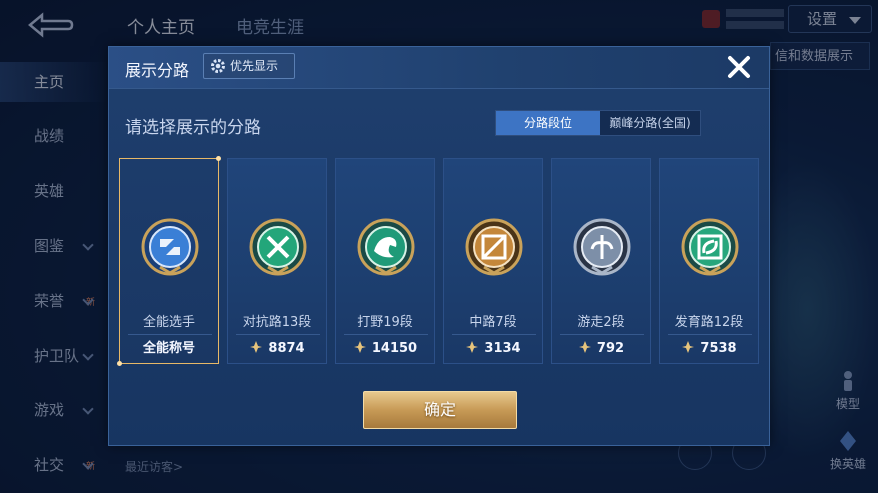 This screenshot has height=493, width=878. I want to click on lane-card-farm: 发育路12段 7538, so click(709, 261).